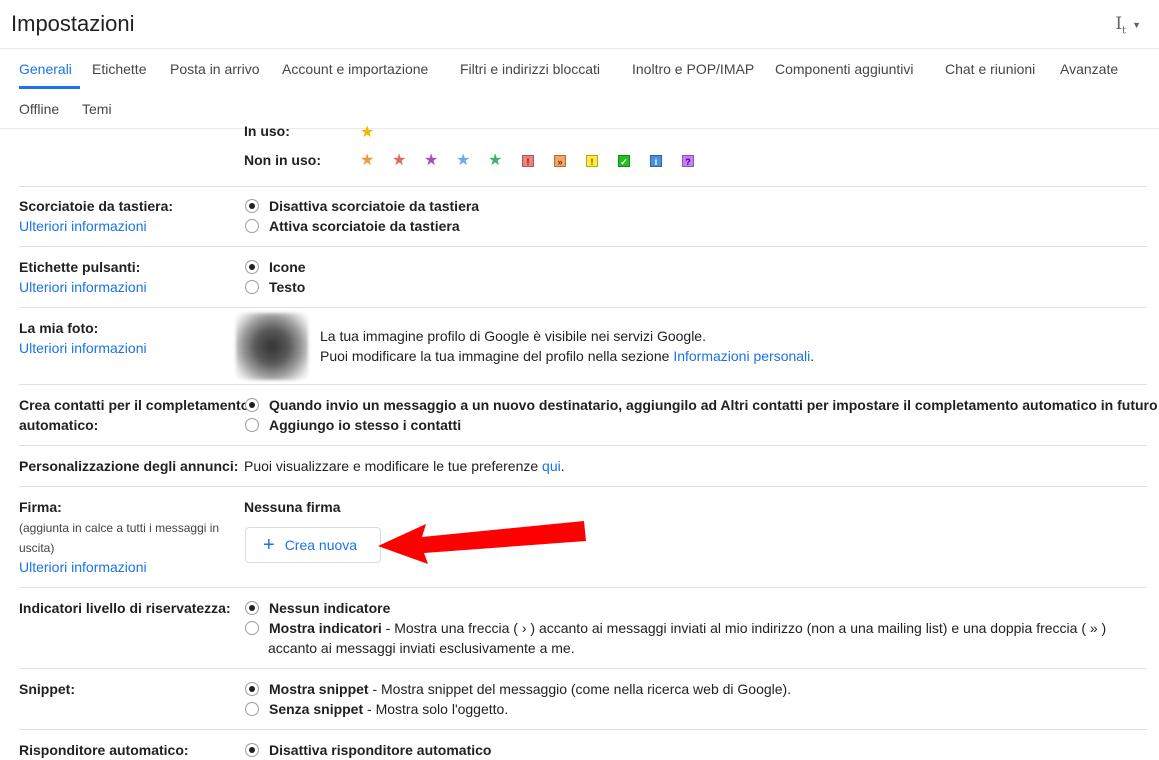 The height and width of the screenshot is (760, 1159). What do you see at coordinates (1136, 25) in the screenshot?
I see `chevron-down-icon: ▼` at bounding box center [1136, 25].